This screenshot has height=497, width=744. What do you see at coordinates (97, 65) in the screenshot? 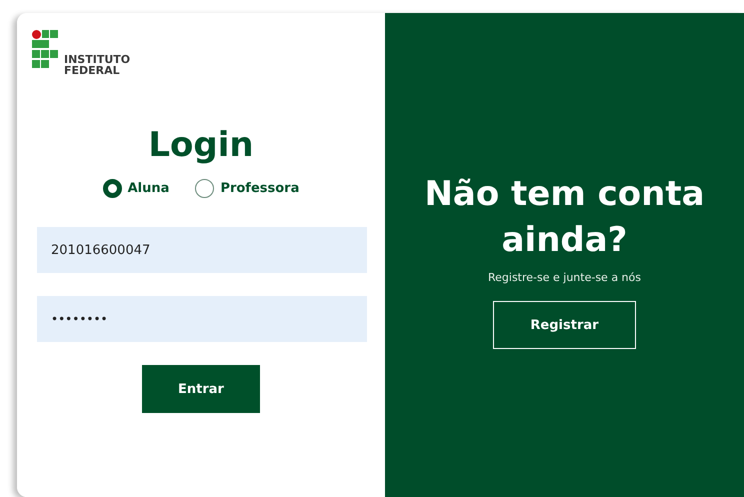
I see `logo-text: INSTITUTO FEDERAL` at bounding box center [97, 65].